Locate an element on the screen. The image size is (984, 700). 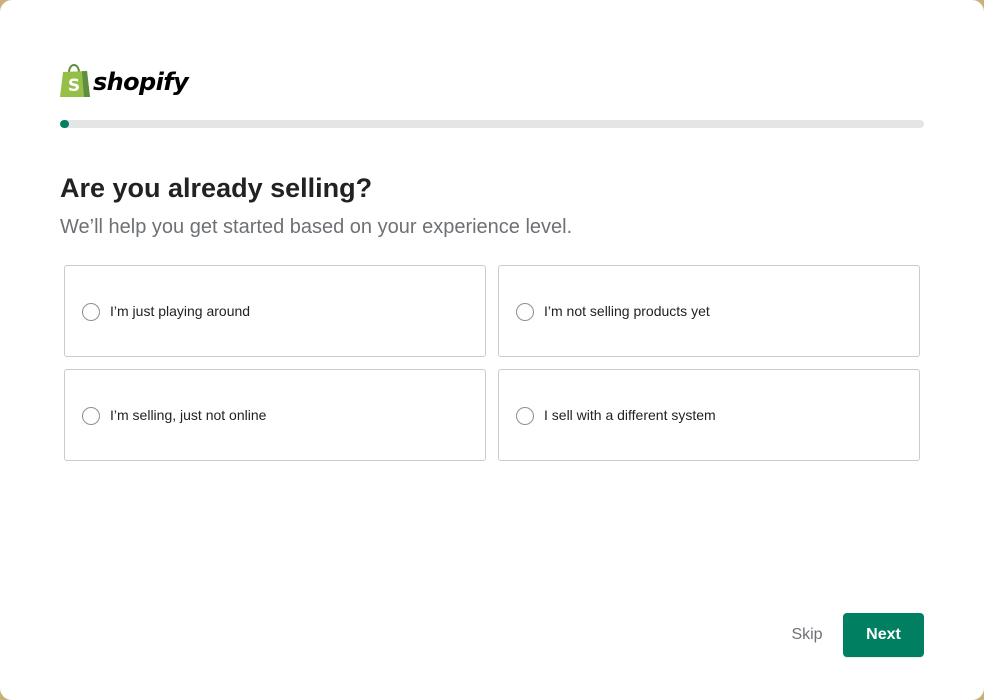
shopify-logo: S shopify is located at coordinates (124, 81).